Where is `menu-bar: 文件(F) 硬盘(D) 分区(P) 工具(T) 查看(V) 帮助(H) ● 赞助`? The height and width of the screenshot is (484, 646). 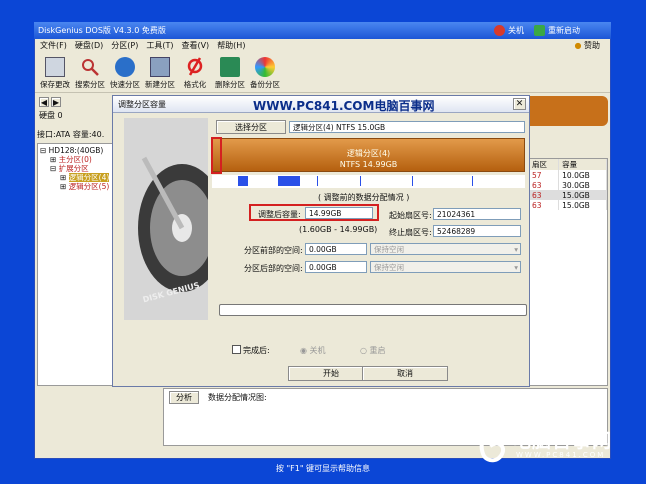
menu-bar: 文件(F) 硬盘(D) 分区(P) 工具(T) 查看(V) 帮助(H) ● 赞助 is located at coordinates (322, 46).